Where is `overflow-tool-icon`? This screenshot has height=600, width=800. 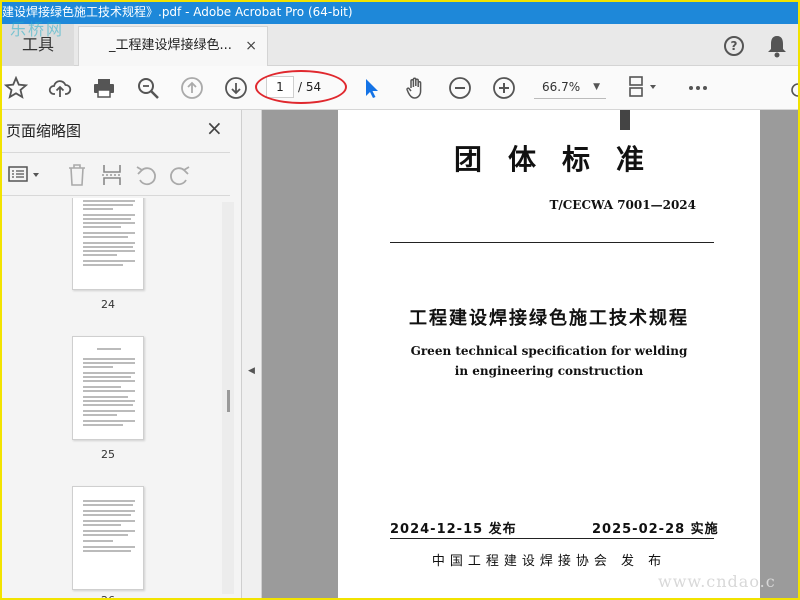
overflow-tool-icon is located at coordinates (793, 88).